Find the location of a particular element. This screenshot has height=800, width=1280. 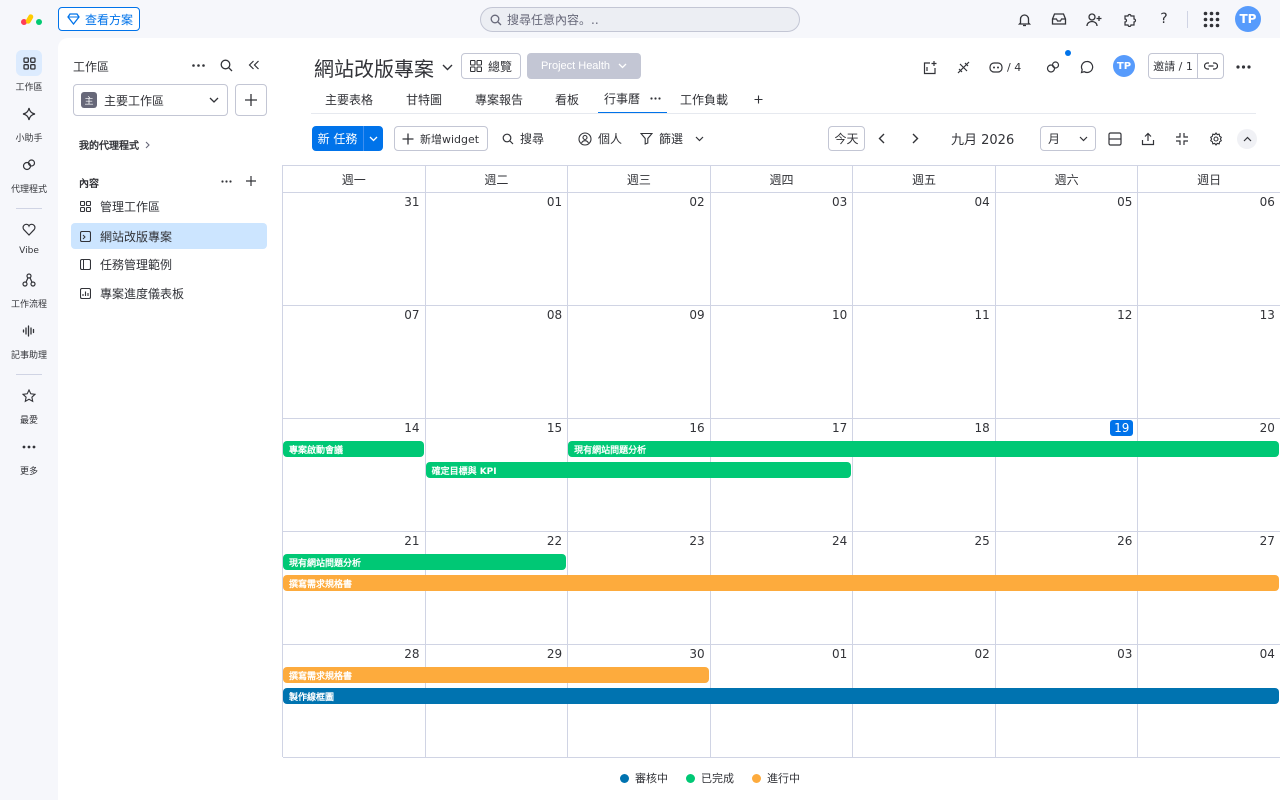

plus-icon is located at coordinates (251, 181).